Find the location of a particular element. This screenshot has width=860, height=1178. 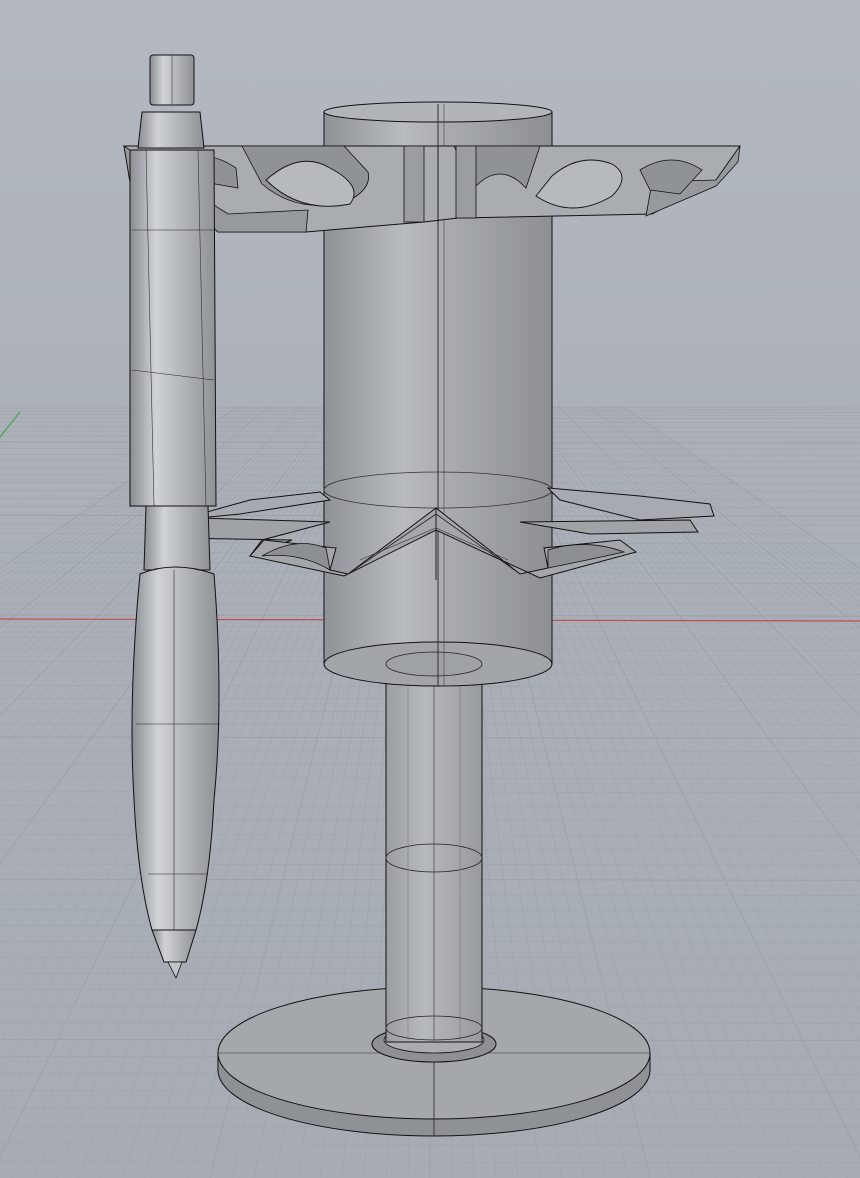

y-axis-line is located at coordinates (10, 424).